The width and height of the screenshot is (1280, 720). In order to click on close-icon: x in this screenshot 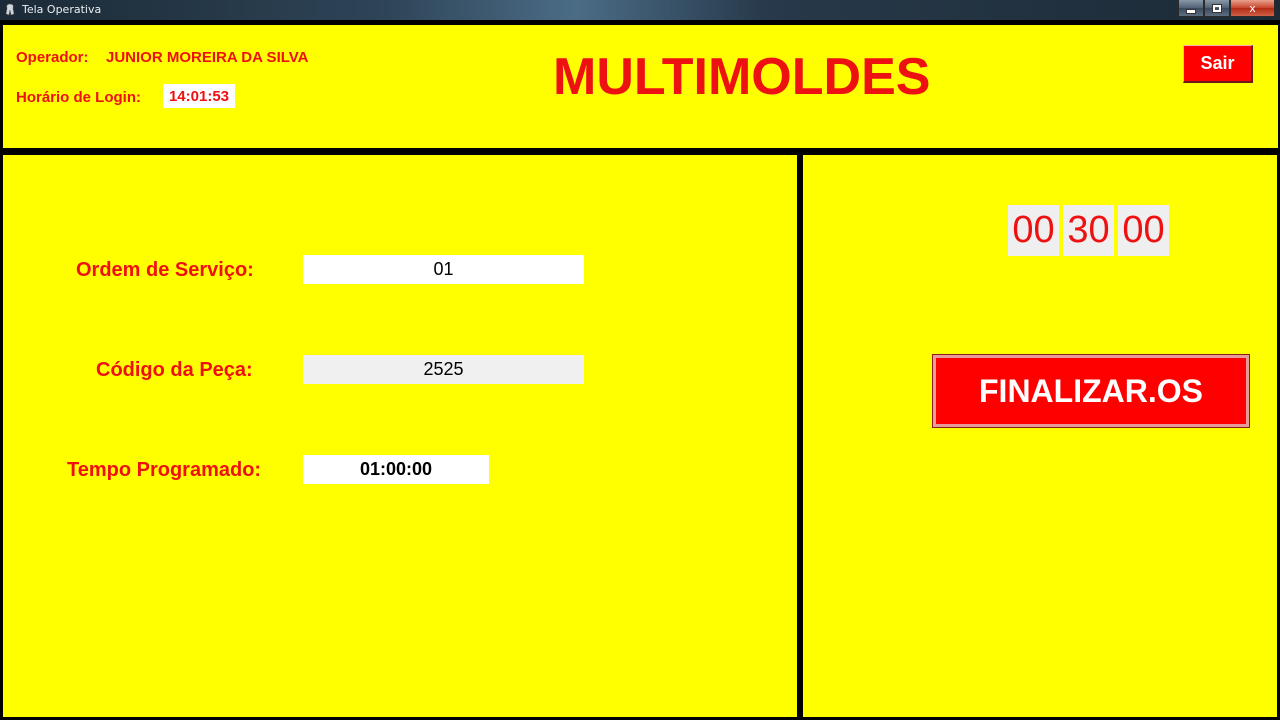, I will do `click(1252, 8)`.